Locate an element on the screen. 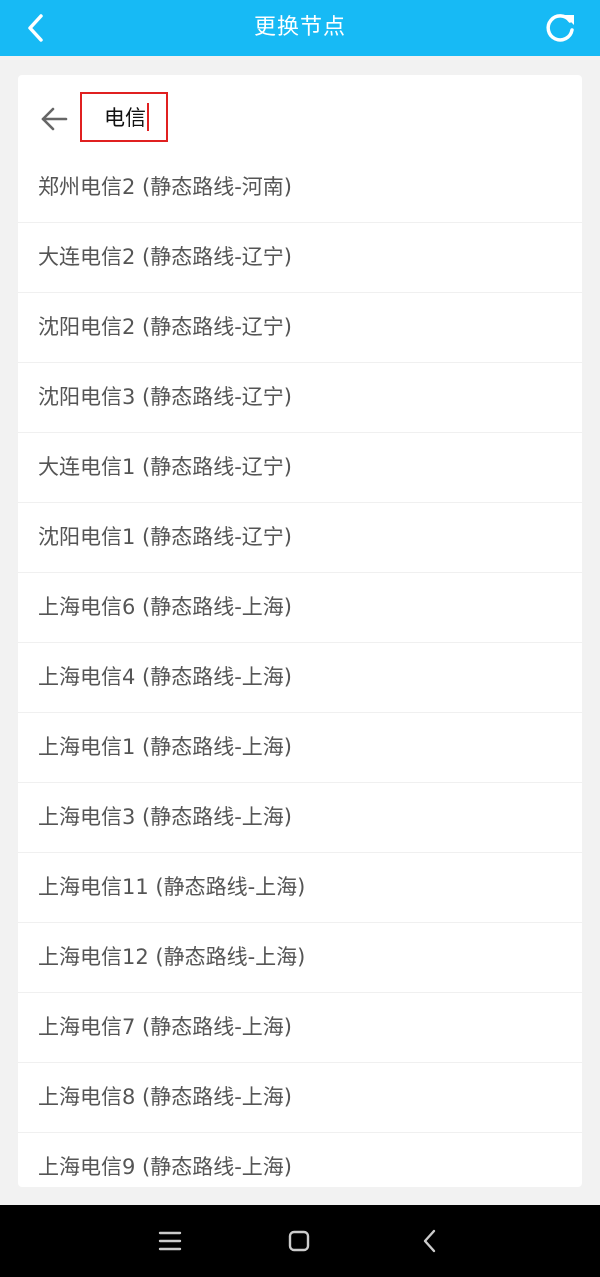 The image size is (600, 1277). search-row: 电信 is located at coordinates (300, 118).